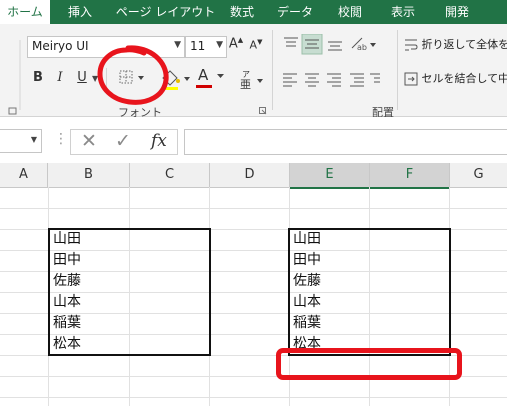  Describe the element at coordinates (263, 109) in the screenshot. I see `dialog-launcher-icon` at that location.